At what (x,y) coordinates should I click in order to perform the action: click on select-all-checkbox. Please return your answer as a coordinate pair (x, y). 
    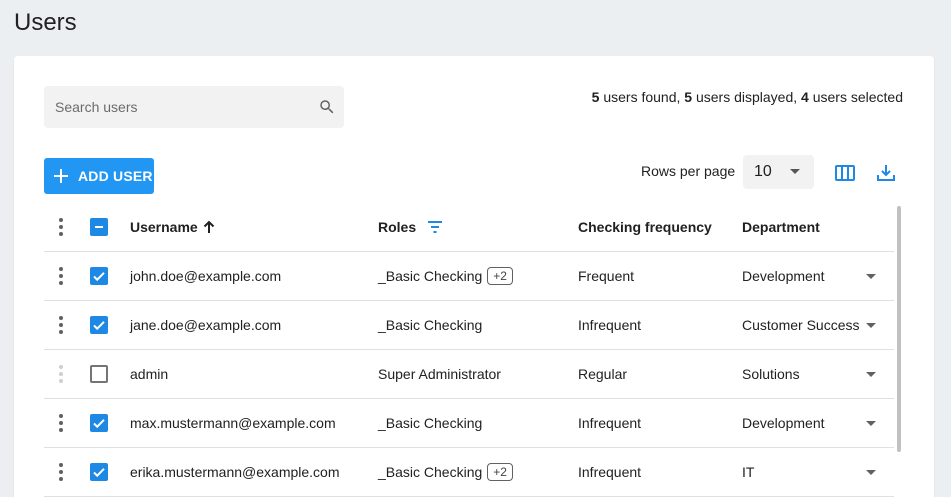
    Looking at the image, I should click on (99, 226).